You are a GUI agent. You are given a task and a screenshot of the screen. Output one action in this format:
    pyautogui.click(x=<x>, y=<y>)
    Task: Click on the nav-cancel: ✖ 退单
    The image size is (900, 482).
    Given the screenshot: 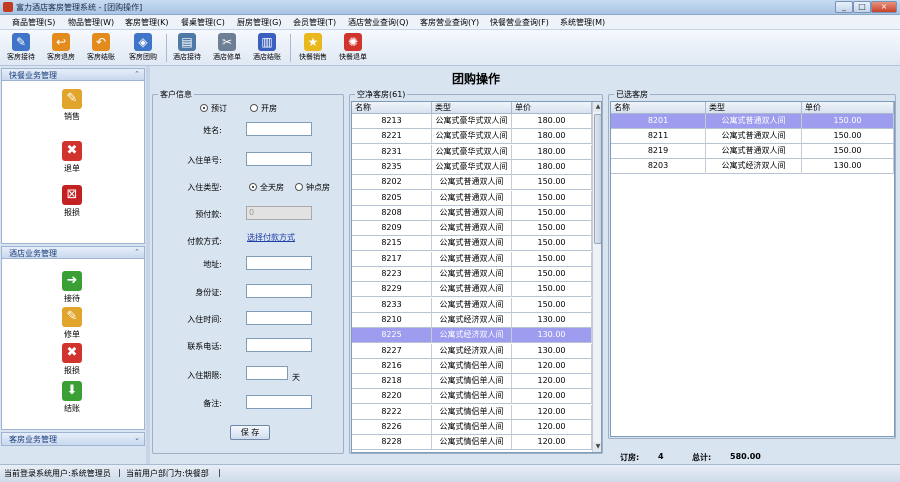 What is the action you would take?
    pyautogui.click(x=72, y=157)
    